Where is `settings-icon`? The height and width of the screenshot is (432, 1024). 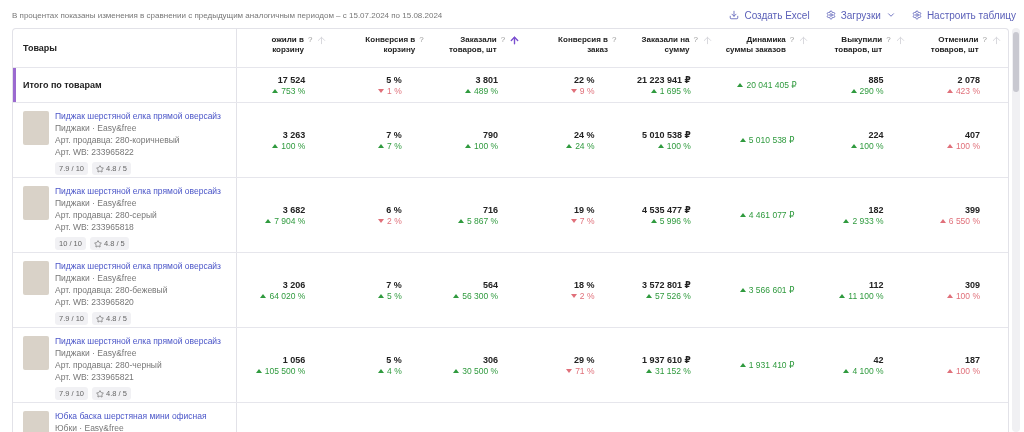
settings-icon is located at coordinates (830, 15).